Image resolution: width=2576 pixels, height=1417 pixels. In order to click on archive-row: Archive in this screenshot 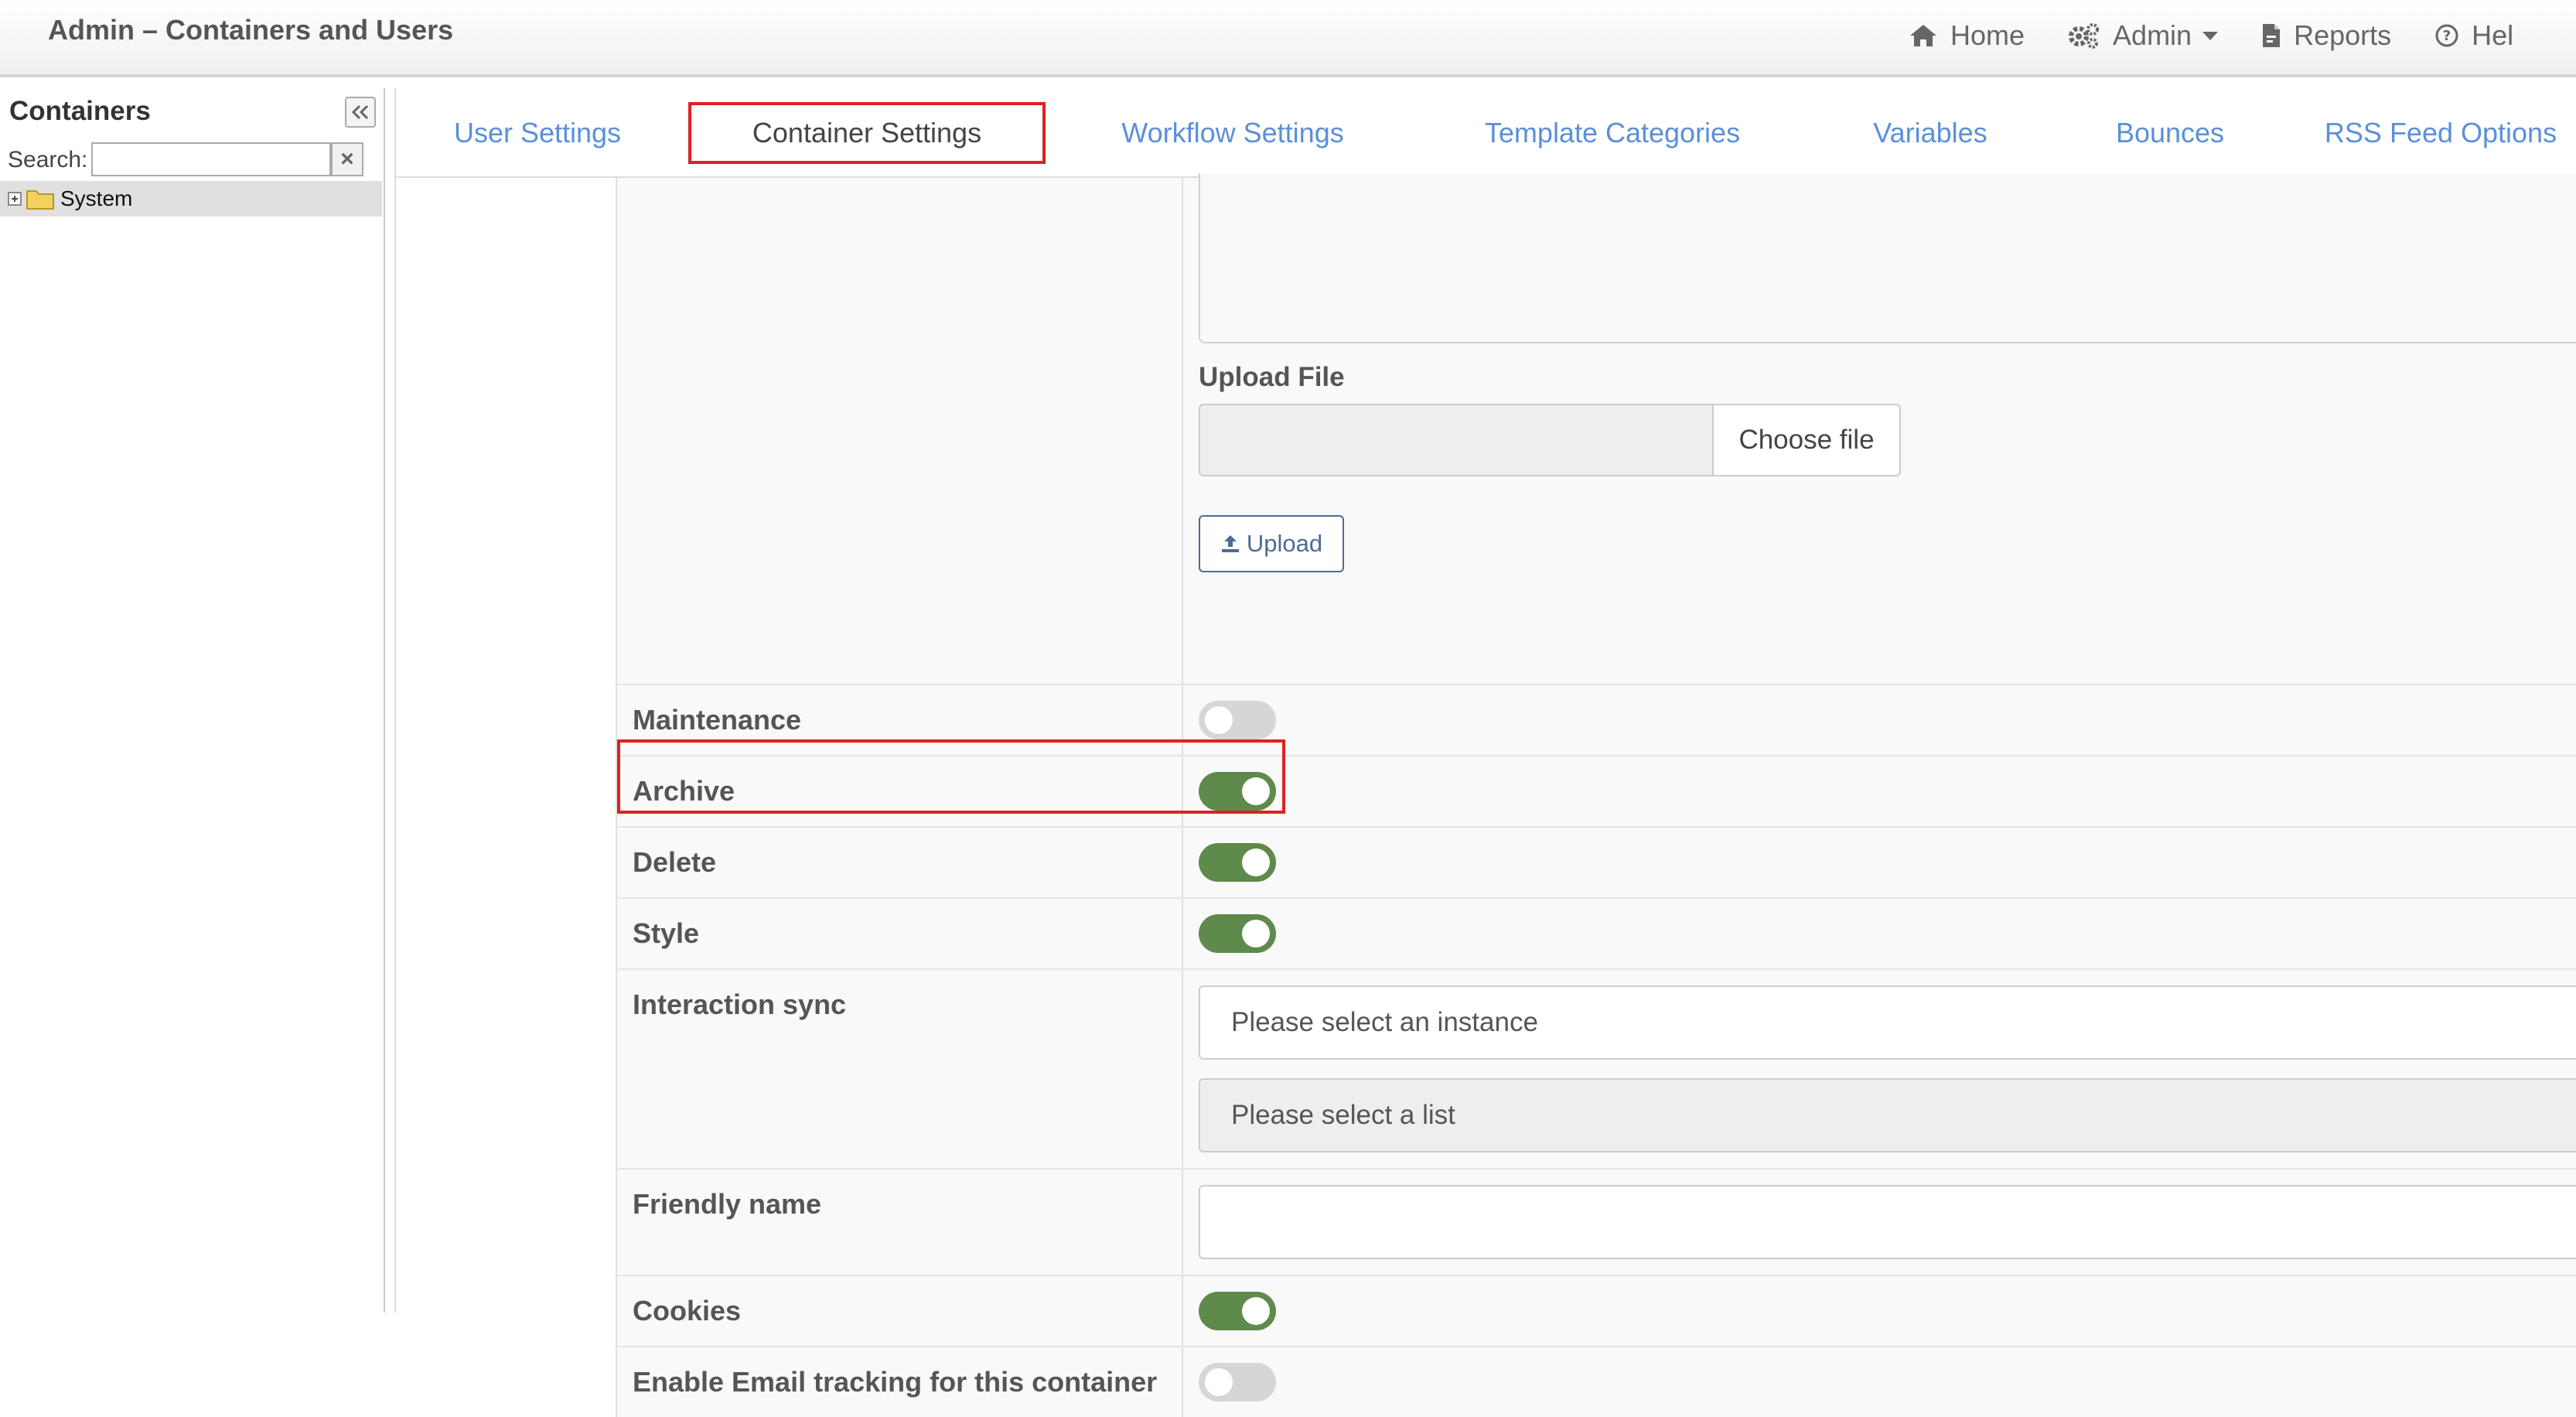, I will do `click(1596, 790)`.